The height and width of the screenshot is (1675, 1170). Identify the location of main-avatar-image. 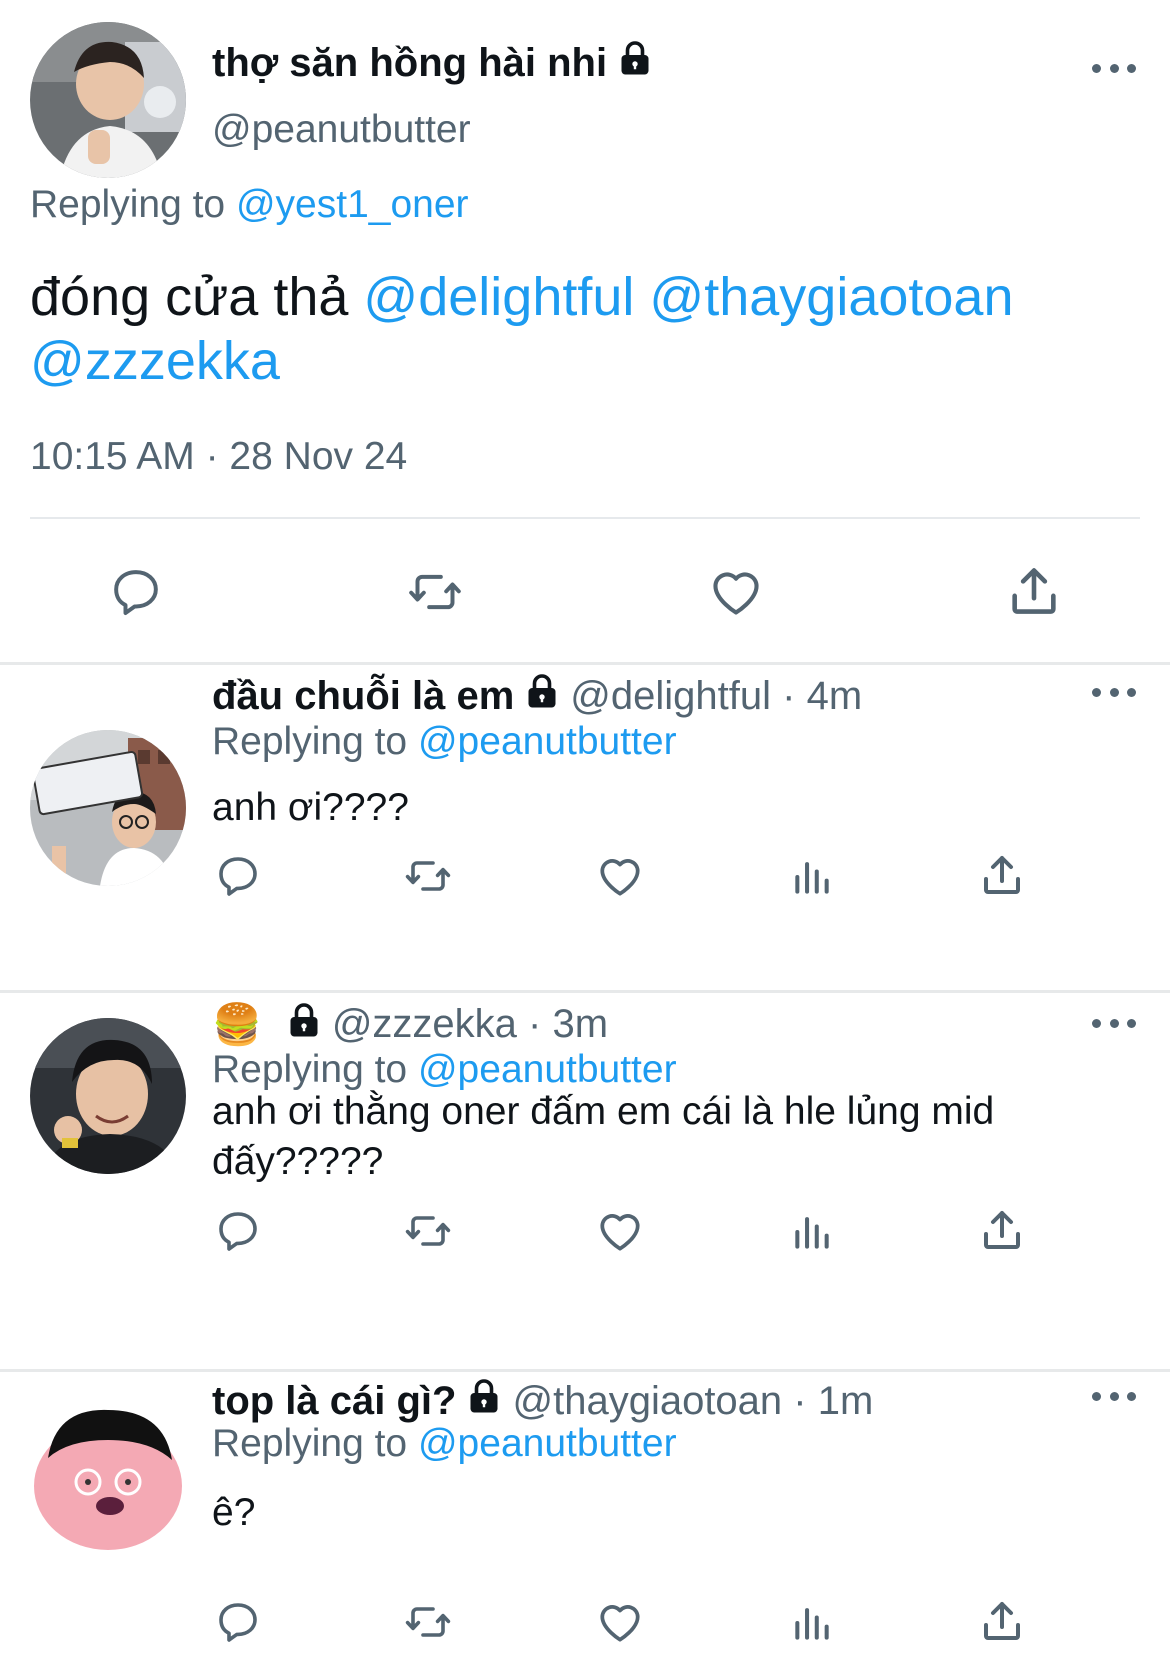
(108, 100).